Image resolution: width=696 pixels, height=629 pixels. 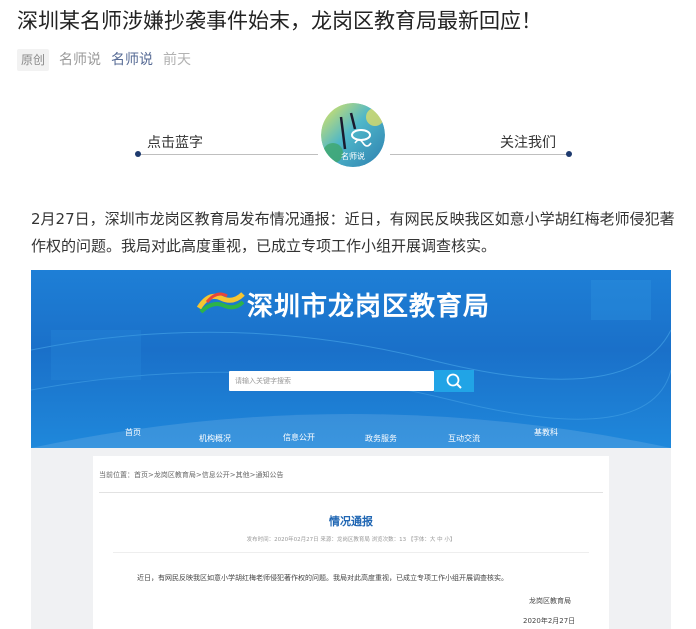 What do you see at coordinates (546, 432) in the screenshot?
I see `nav-item-basic-edu: 基教科` at bounding box center [546, 432].